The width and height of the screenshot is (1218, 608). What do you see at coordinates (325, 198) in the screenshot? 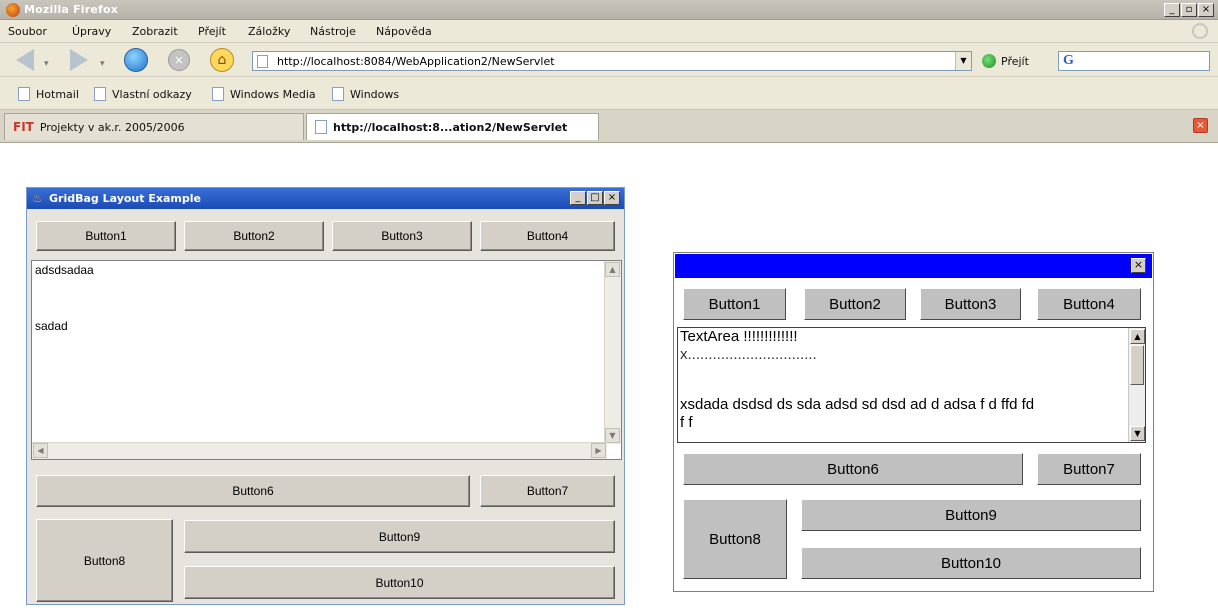
I see `gridbag-titlebar: ♨ GridBag Layout Example _ □ ×` at bounding box center [325, 198].